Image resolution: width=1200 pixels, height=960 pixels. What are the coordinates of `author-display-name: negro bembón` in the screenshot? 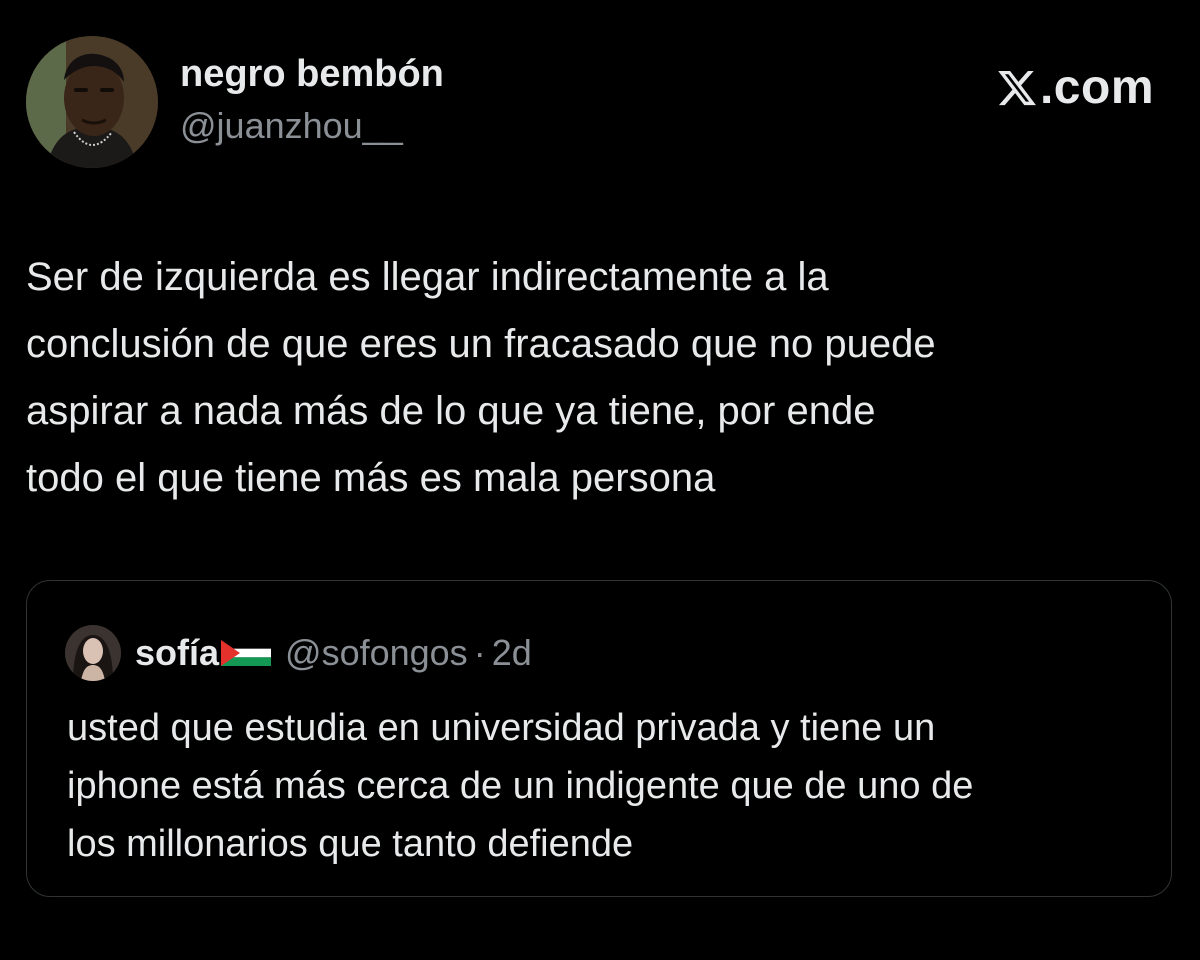 It's located at (312, 74).